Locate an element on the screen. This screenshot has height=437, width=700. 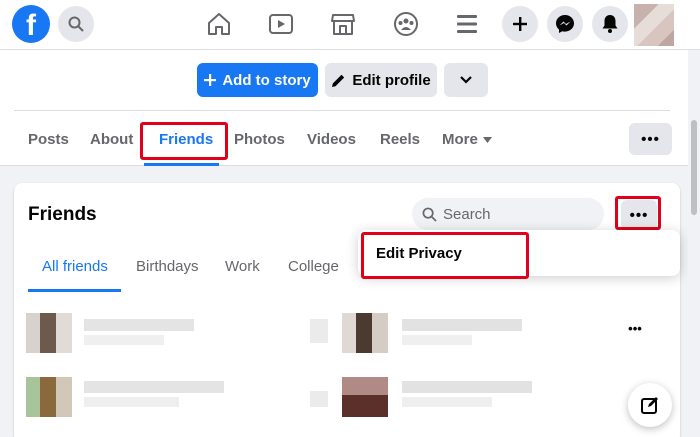
messenger-button is located at coordinates (565, 24).